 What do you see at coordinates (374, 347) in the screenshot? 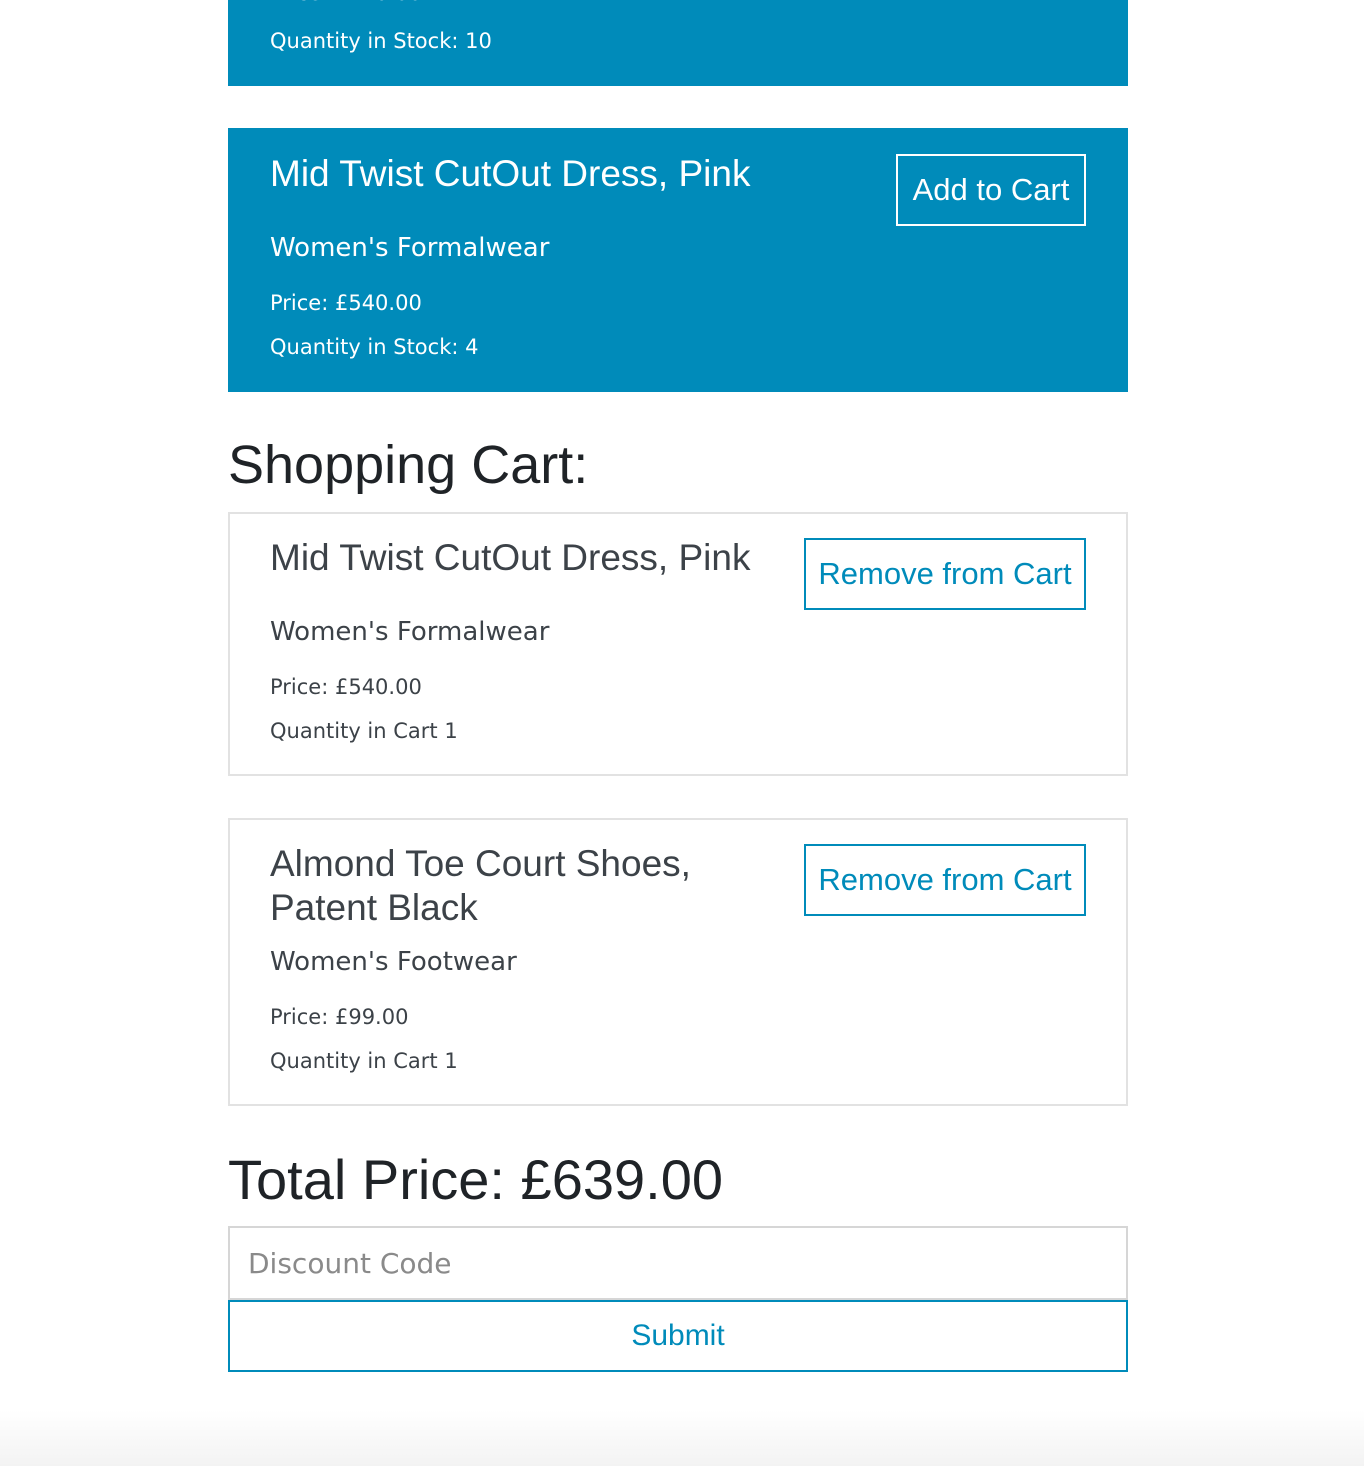
I see `product-stock: Quantity in Stock: 4` at bounding box center [374, 347].